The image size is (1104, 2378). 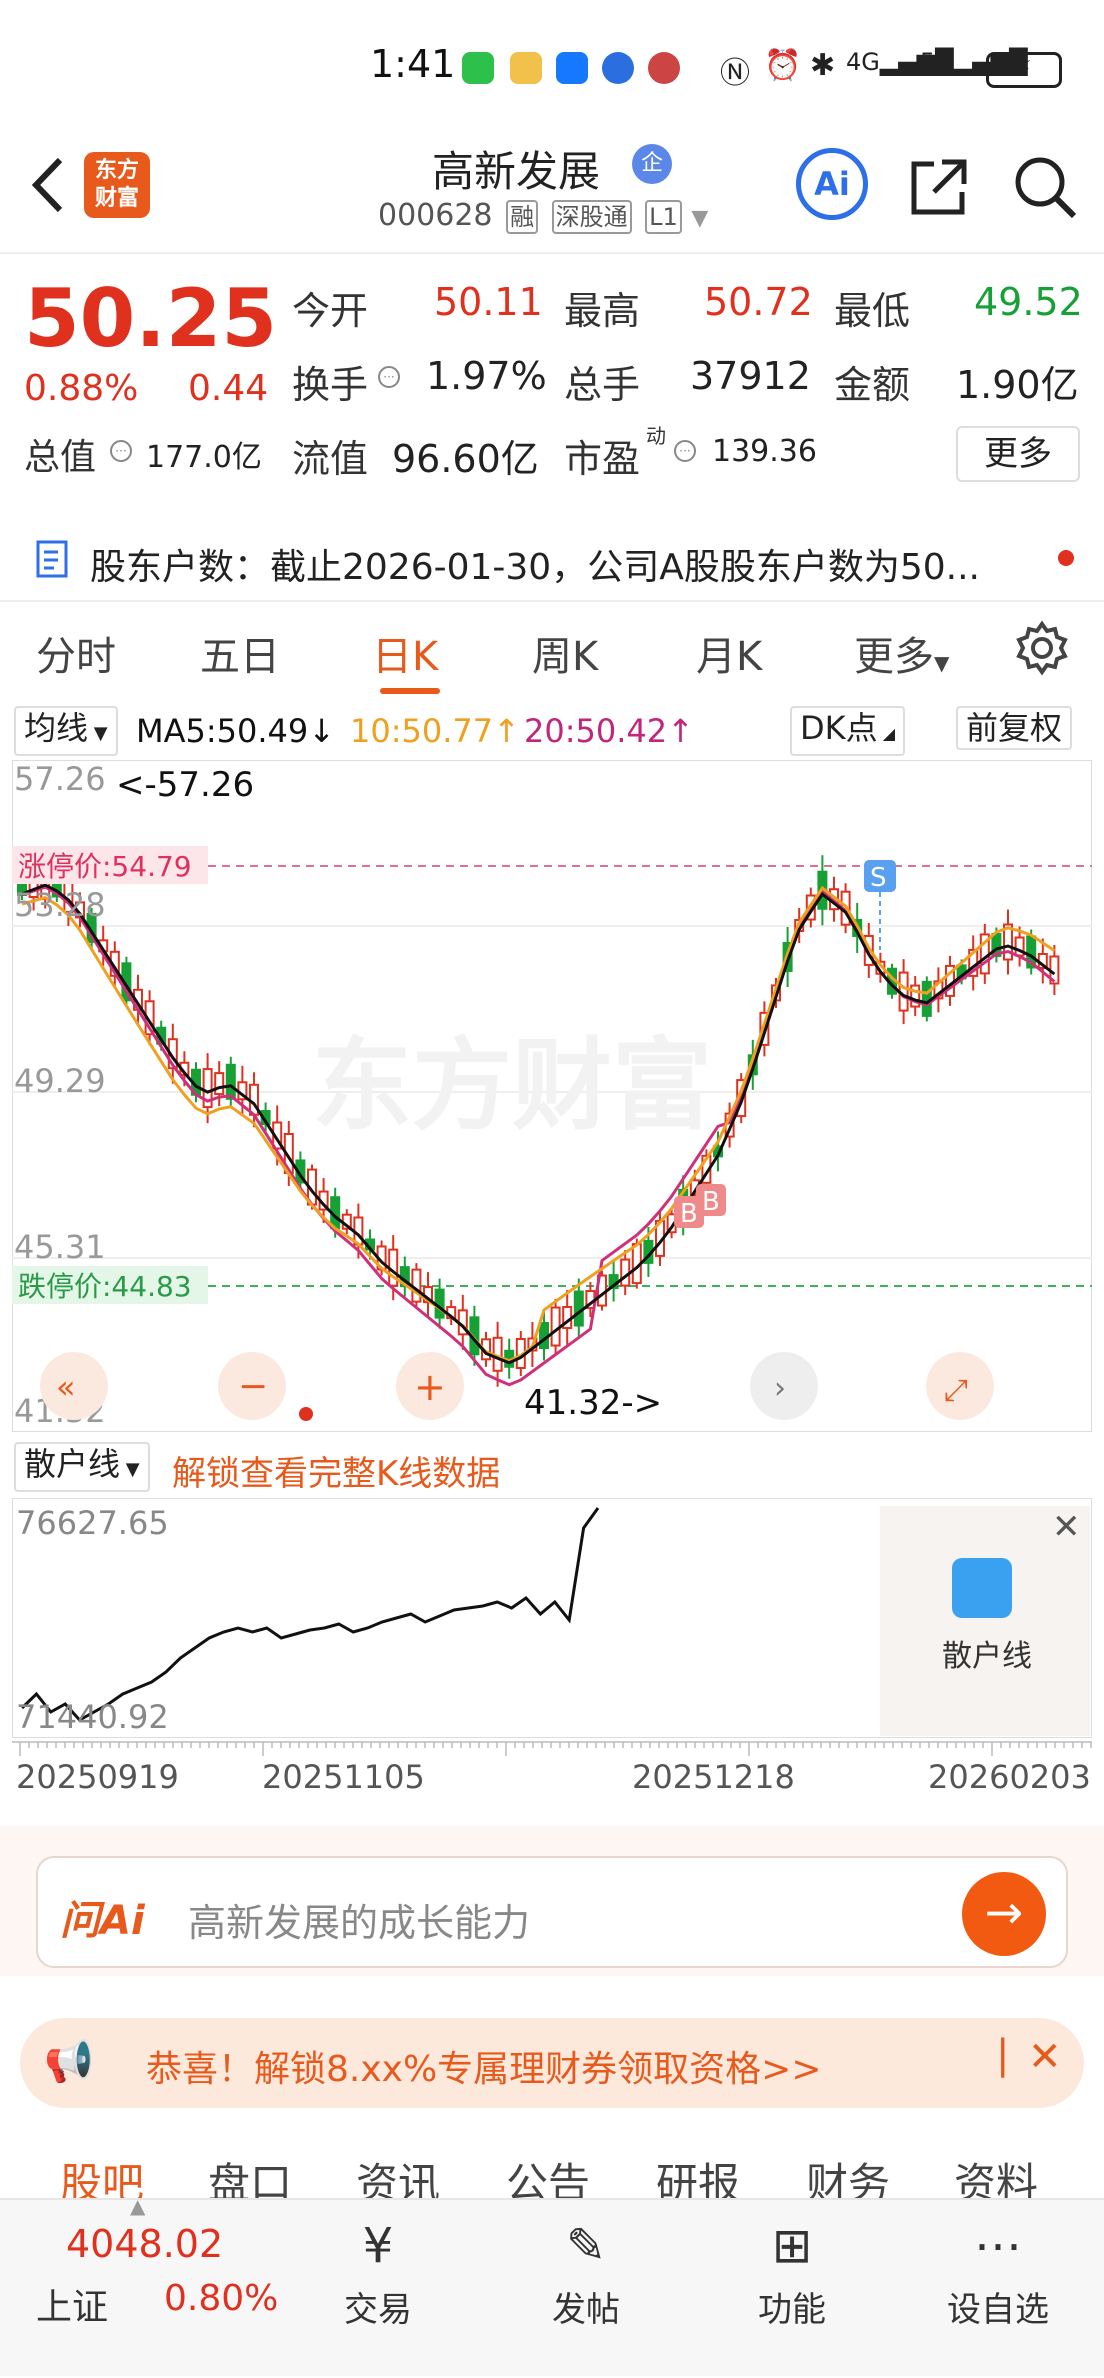 What do you see at coordinates (552, 2063) in the screenshot?
I see `promo-banner: 📢 恭喜！解锁8.xx%专属理财券领取资格>> | ✕` at bounding box center [552, 2063].